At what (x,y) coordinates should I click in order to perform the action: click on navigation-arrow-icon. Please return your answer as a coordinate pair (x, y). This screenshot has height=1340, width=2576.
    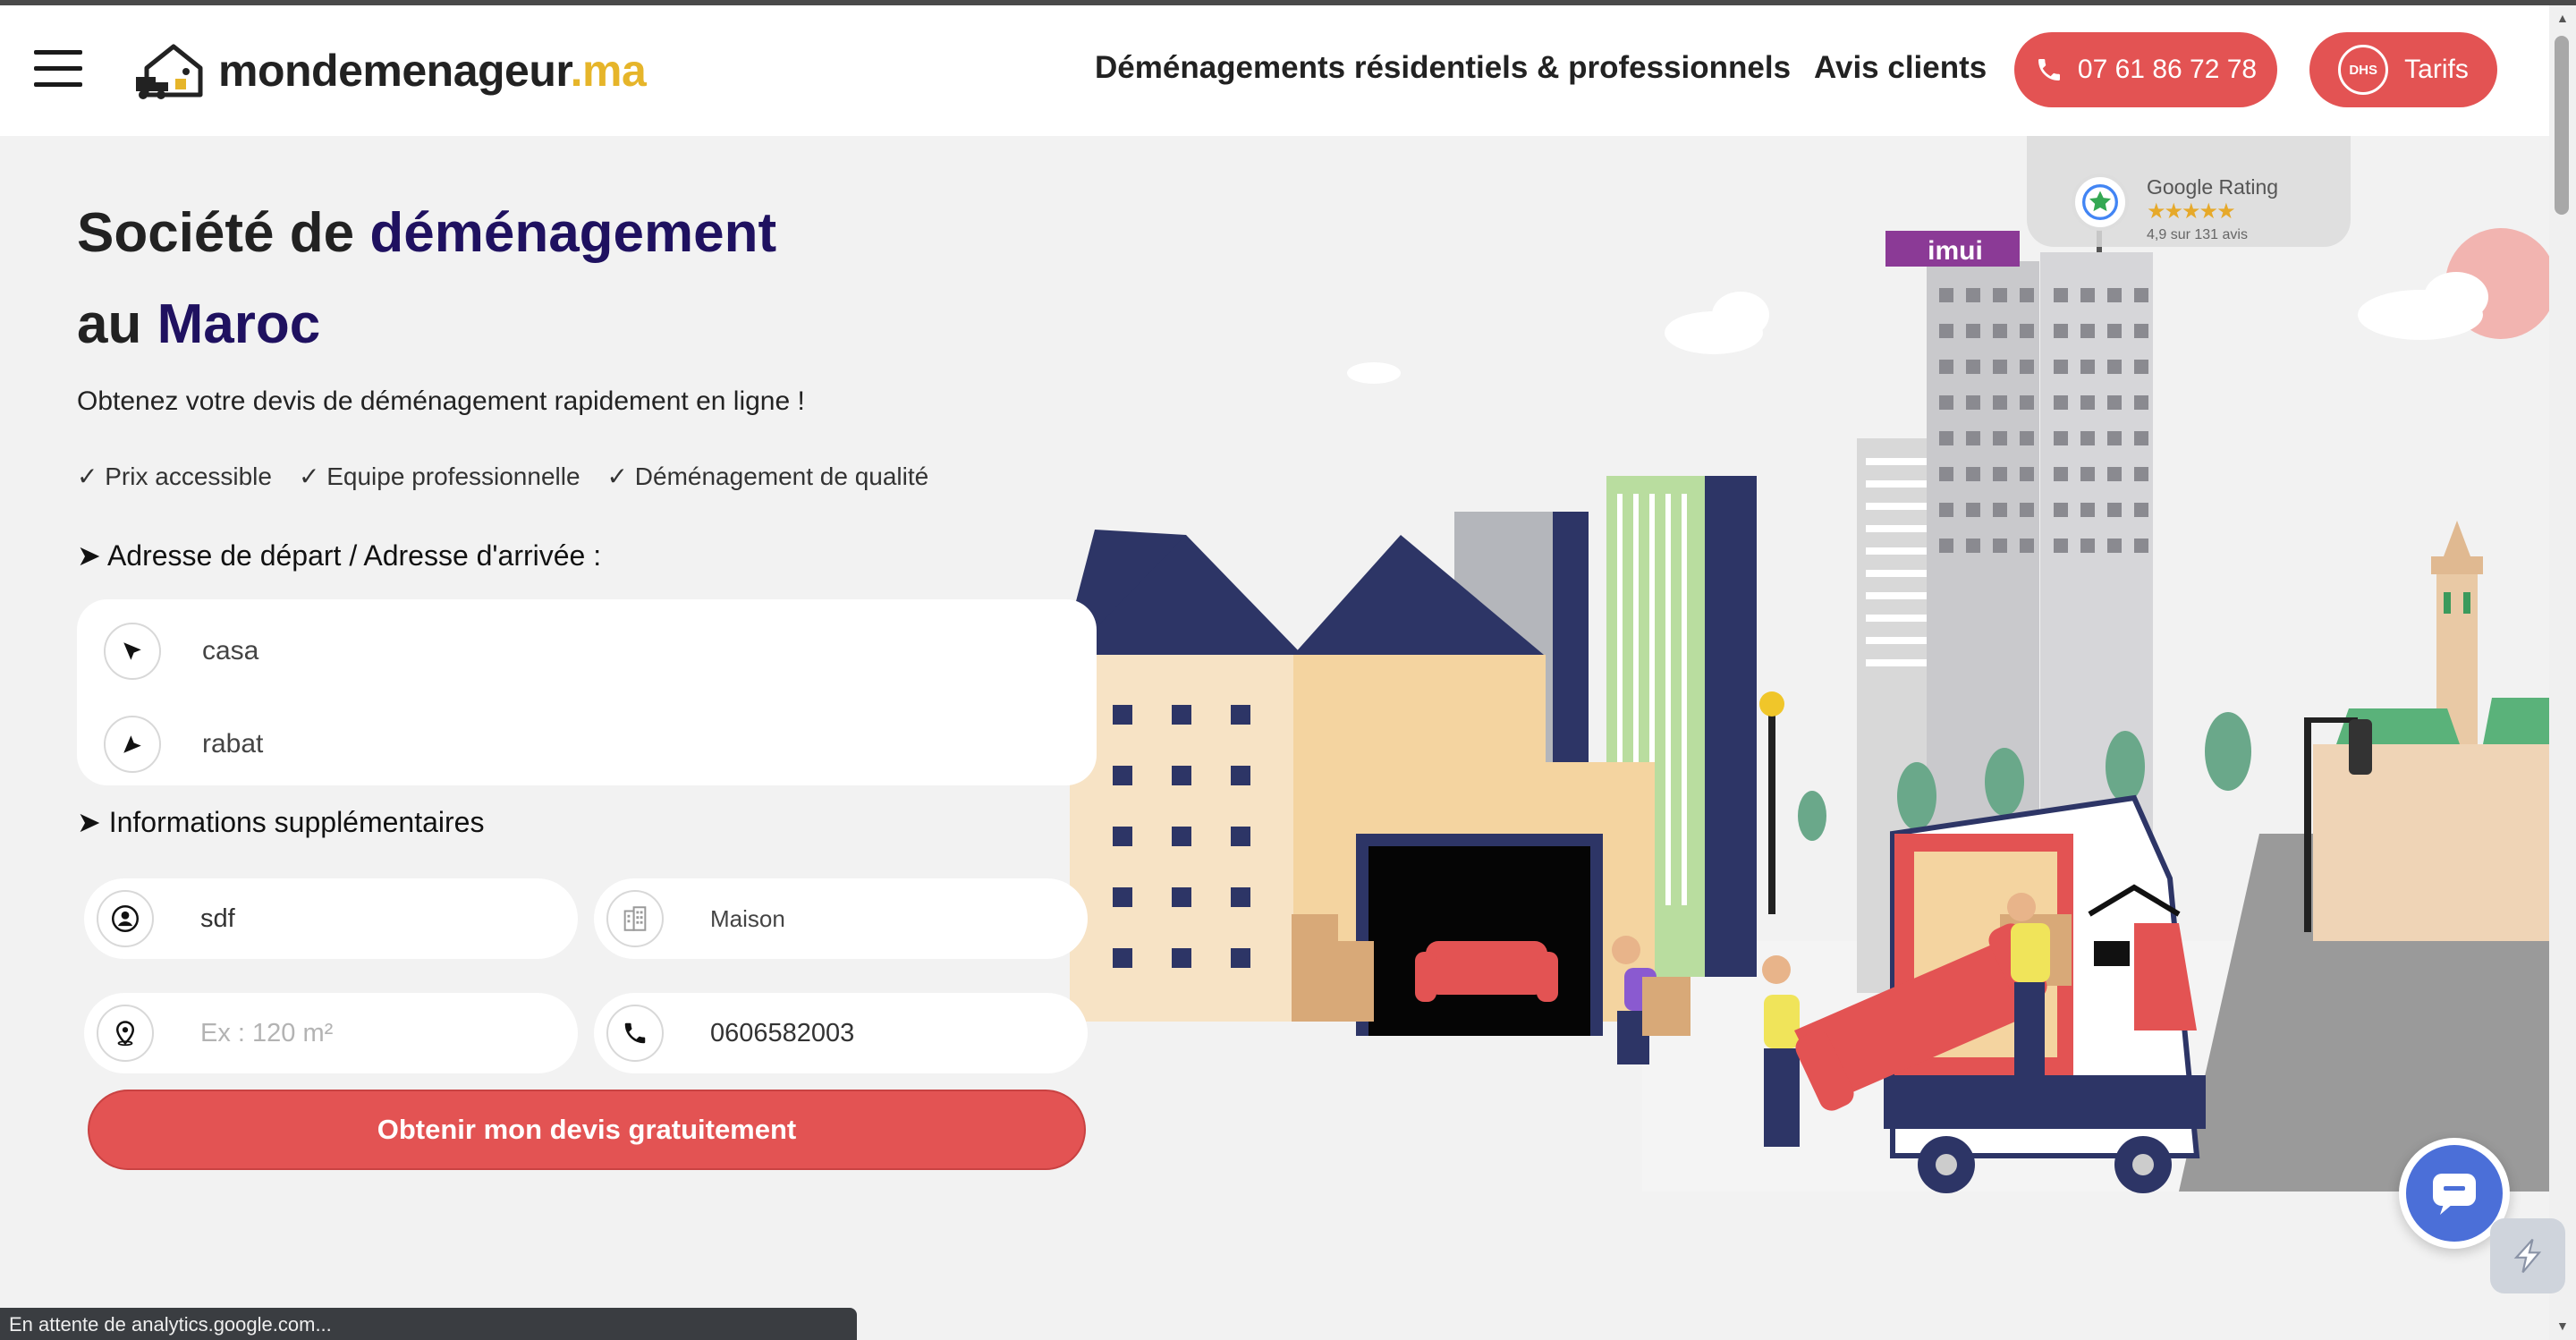
    Looking at the image, I should click on (132, 651).